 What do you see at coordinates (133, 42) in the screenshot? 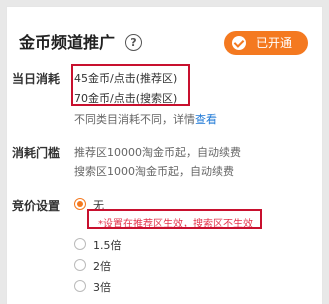
I see `help-icon: ?` at bounding box center [133, 42].